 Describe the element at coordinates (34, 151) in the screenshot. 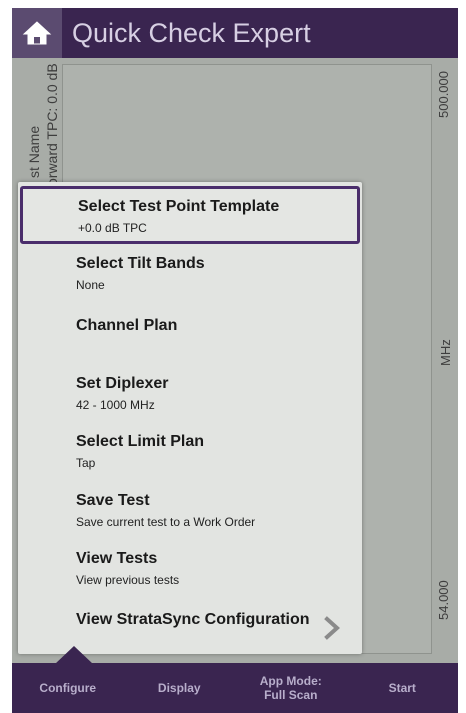

I see `test-name-label: st Name` at that location.